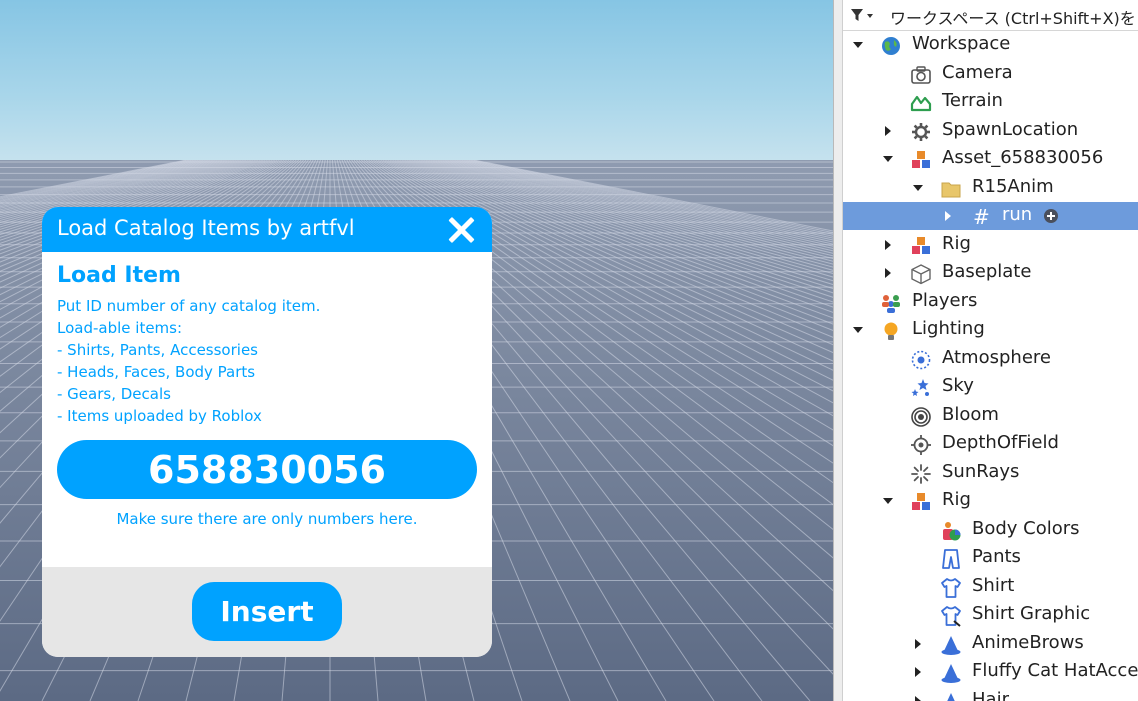 This screenshot has height=701, width=1138. Describe the element at coordinates (1051, 216) in the screenshot. I see `add-object-plus-icon` at that location.